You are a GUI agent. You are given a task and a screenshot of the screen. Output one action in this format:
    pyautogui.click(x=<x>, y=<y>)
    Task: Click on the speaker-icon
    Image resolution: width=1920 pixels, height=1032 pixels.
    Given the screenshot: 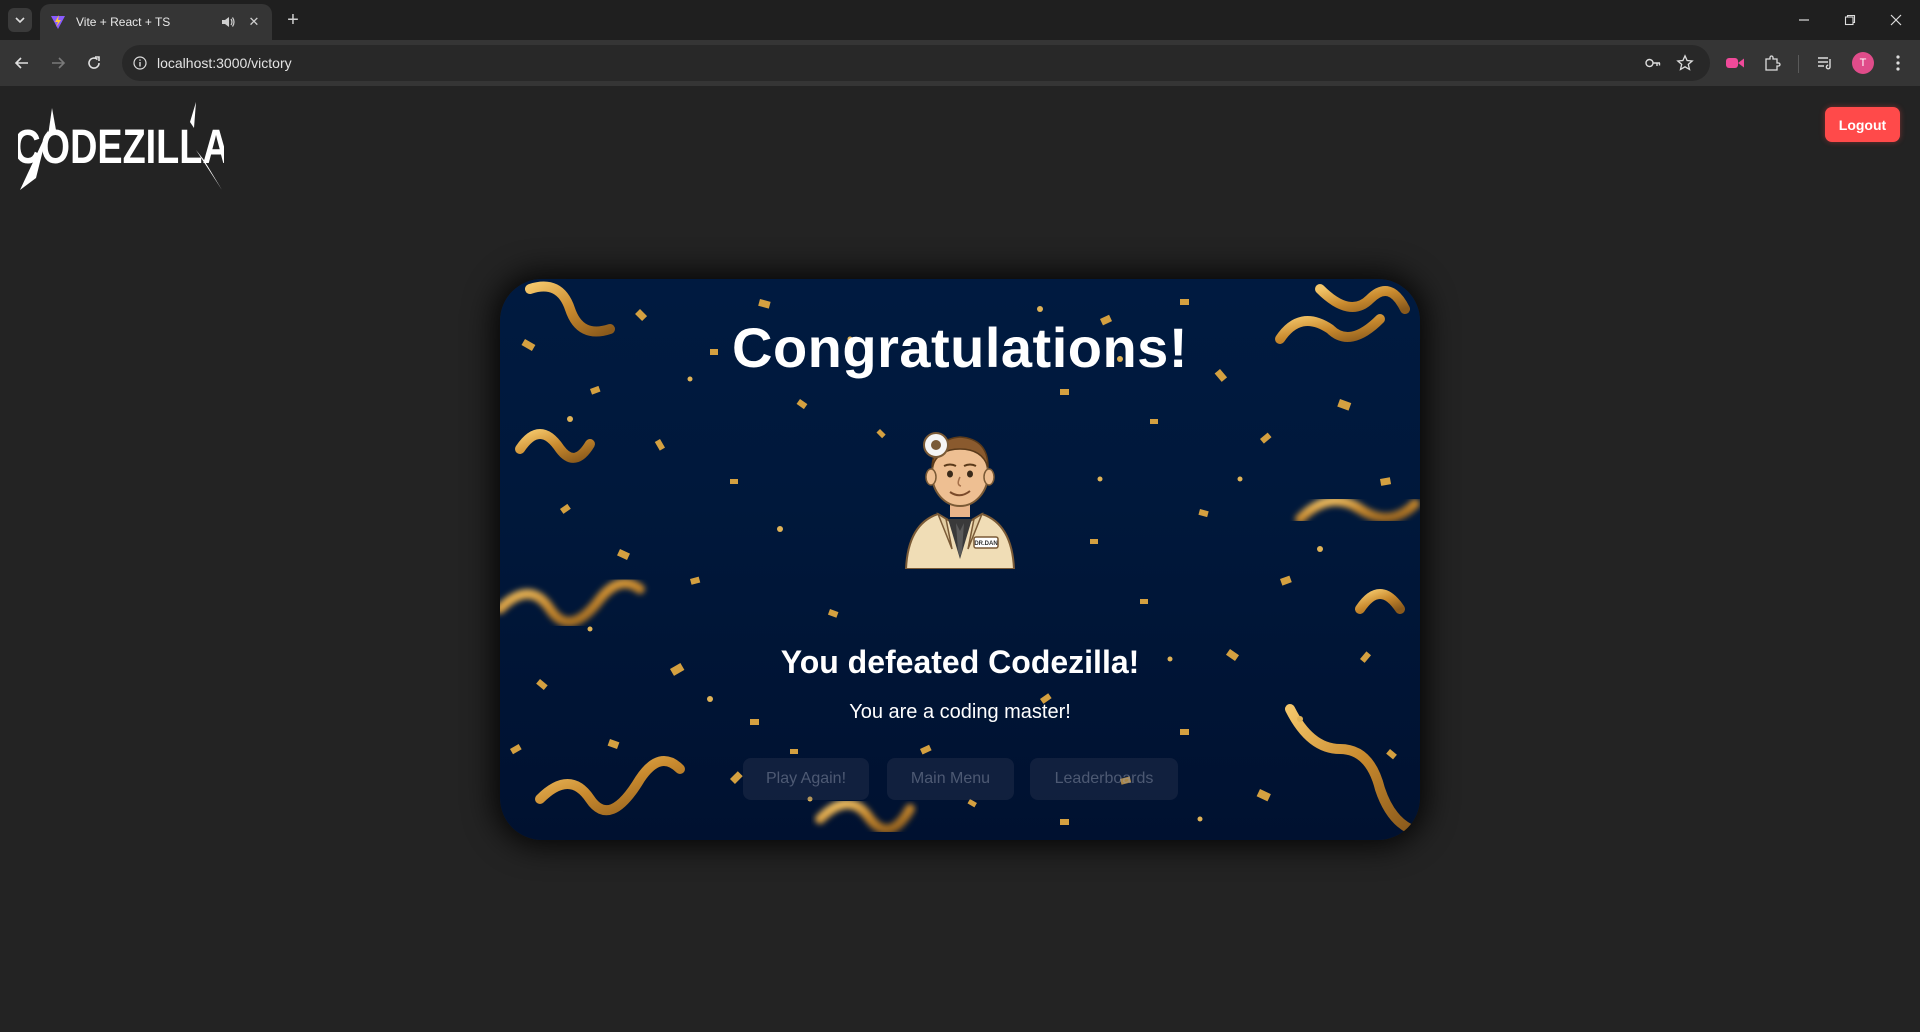 What is the action you would take?
    pyautogui.click(x=228, y=22)
    